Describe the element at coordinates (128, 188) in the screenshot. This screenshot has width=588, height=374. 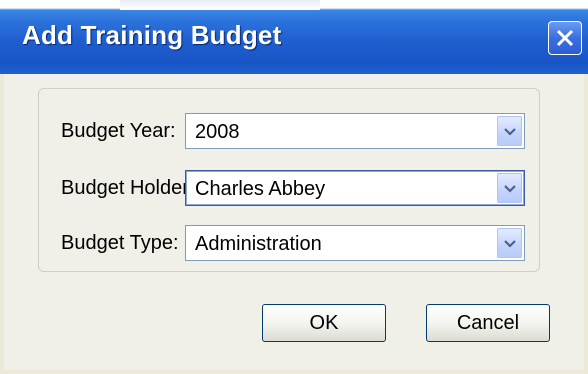
I see `budget-holder-label: Budget Holder:` at that location.